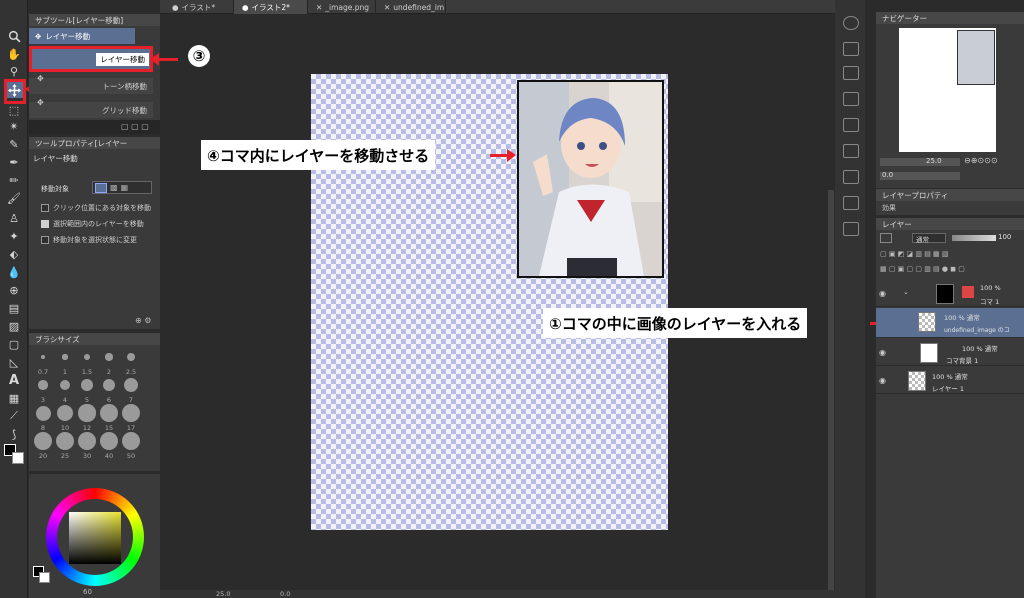 Image resolution: width=1024 pixels, height=598 pixels. I want to click on target-tone-icon: ▩, so click(114, 187).